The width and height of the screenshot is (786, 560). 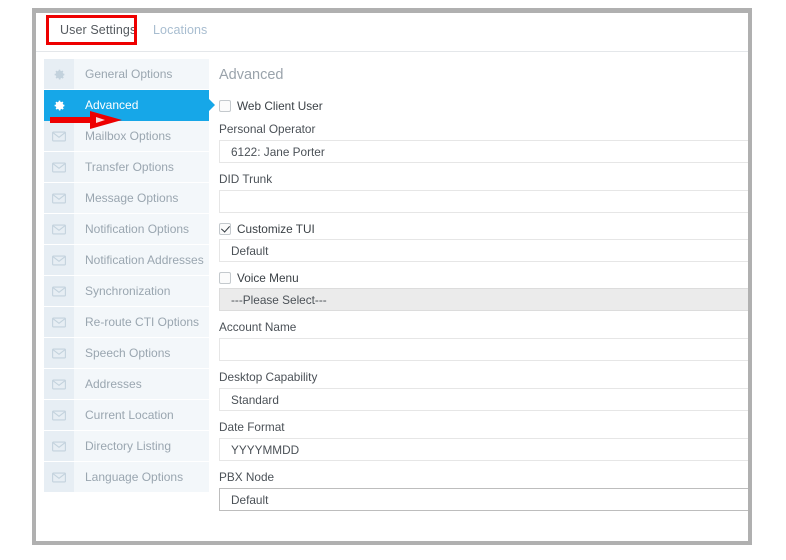 I want to click on field-date-format: Date Format YYYYMMDD, so click(x=483, y=440).